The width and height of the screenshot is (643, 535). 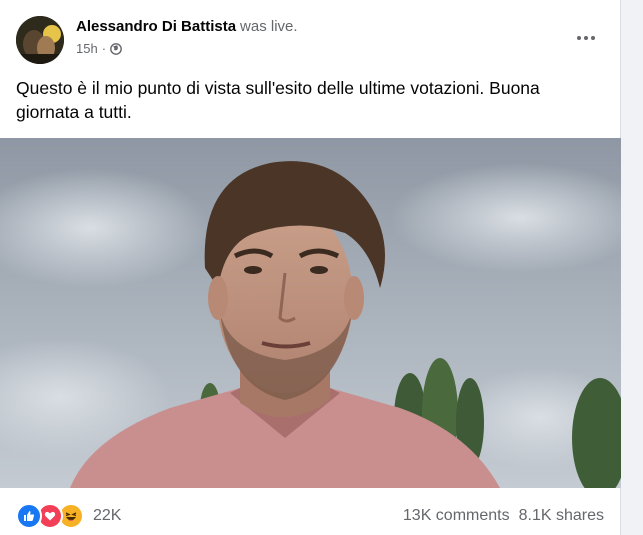 I want to click on comments-count-link: 13K comments, so click(x=456, y=516).